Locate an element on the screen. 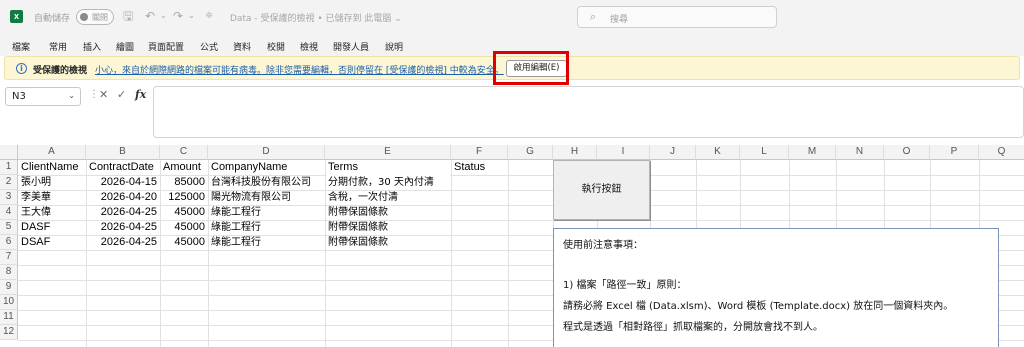 Image resolution: width=1024 pixels, height=347 pixels. tab-review: 校閱 is located at coordinates (276, 46).